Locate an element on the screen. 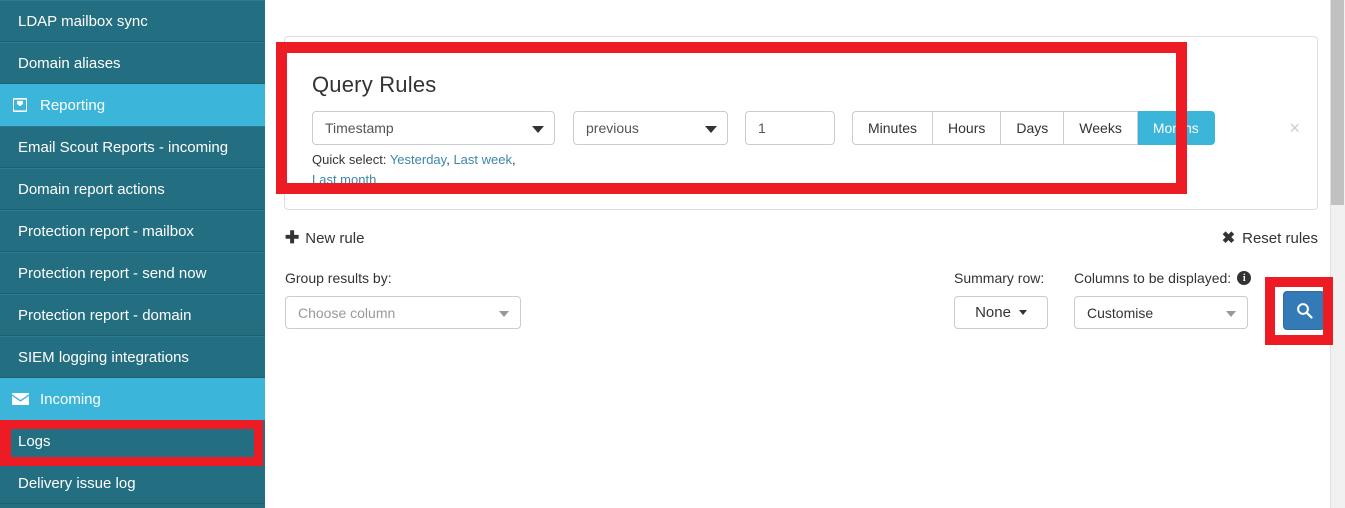  sidebar-item-label: Domain aliases is located at coordinates (69, 63).